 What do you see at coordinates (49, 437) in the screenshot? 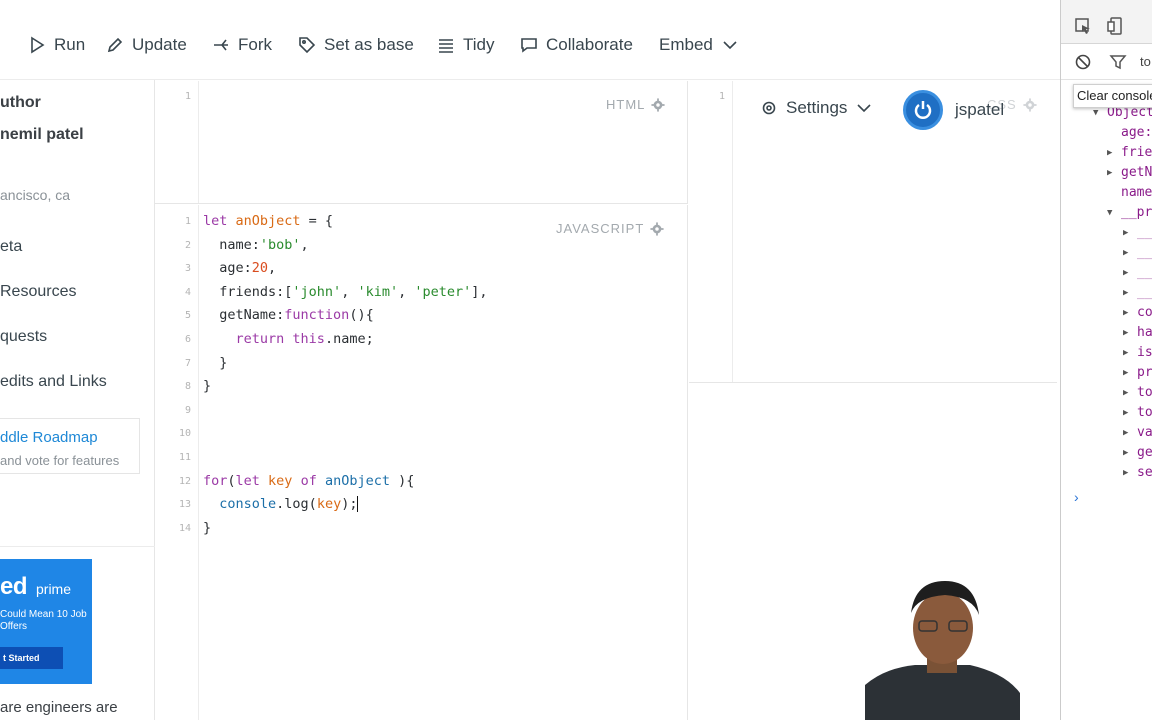
I see `roadmap-title: ddle Roadmap` at bounding box center [49, 437].